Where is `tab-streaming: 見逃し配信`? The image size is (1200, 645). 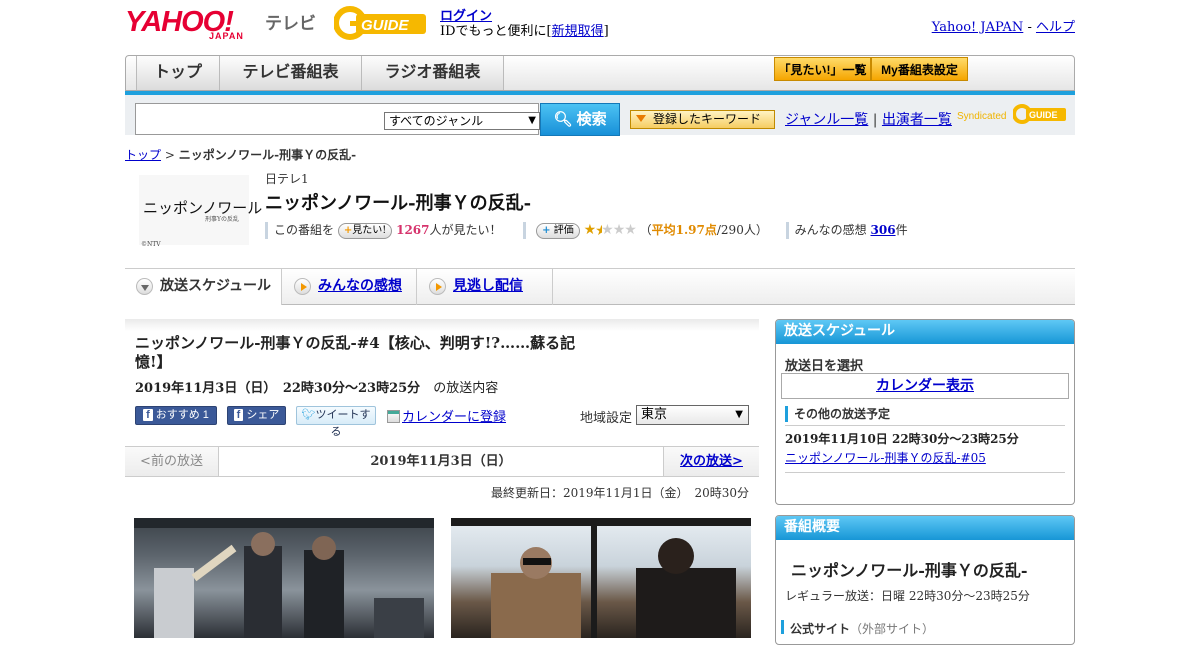 tab-streaming: 見逃し配信 is located at coordinates (485, 287).